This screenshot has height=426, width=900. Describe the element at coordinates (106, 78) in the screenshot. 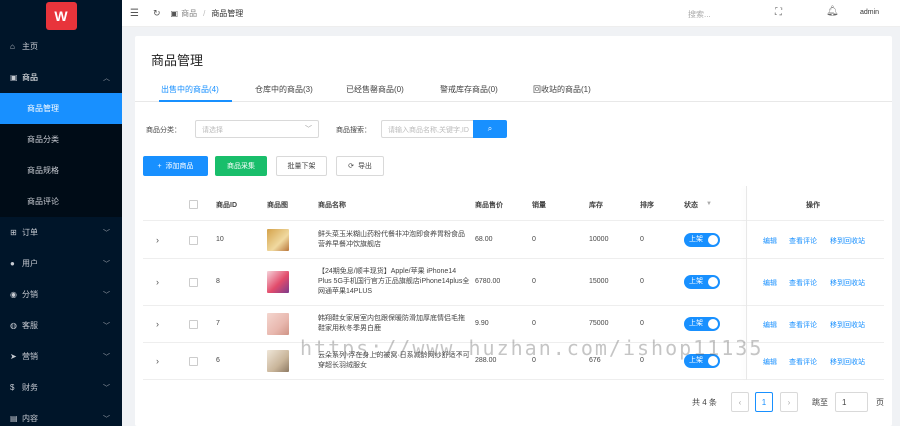

I see `chevron-up-icon: ︿` at that location.